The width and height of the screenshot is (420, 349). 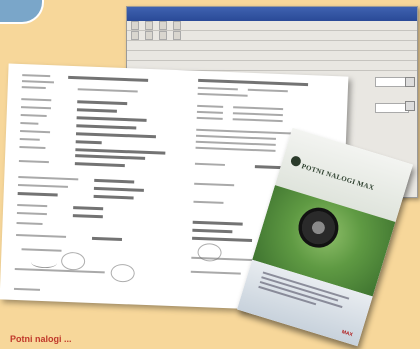 I want to click on signature, so click(x=44, y=262).